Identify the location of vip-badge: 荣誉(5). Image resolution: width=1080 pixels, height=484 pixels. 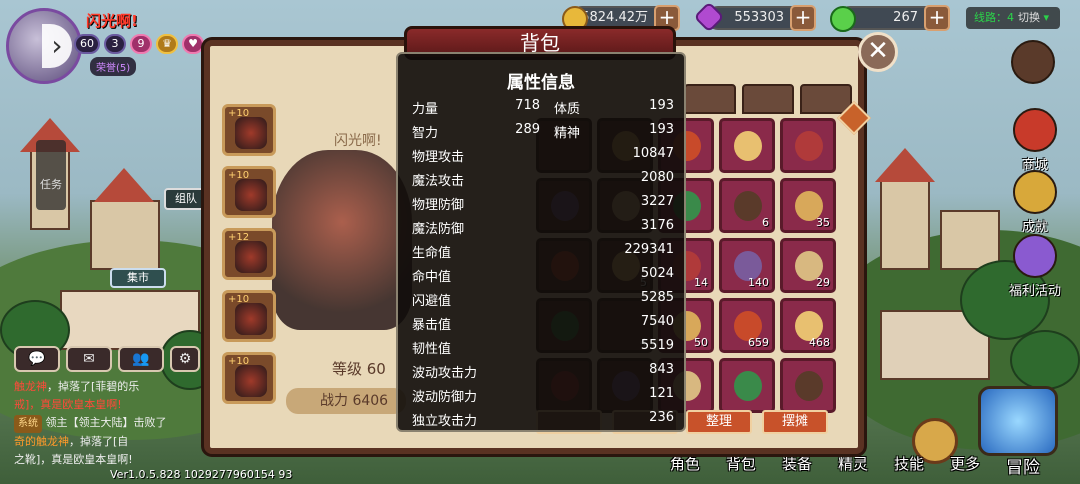
(113, 66).